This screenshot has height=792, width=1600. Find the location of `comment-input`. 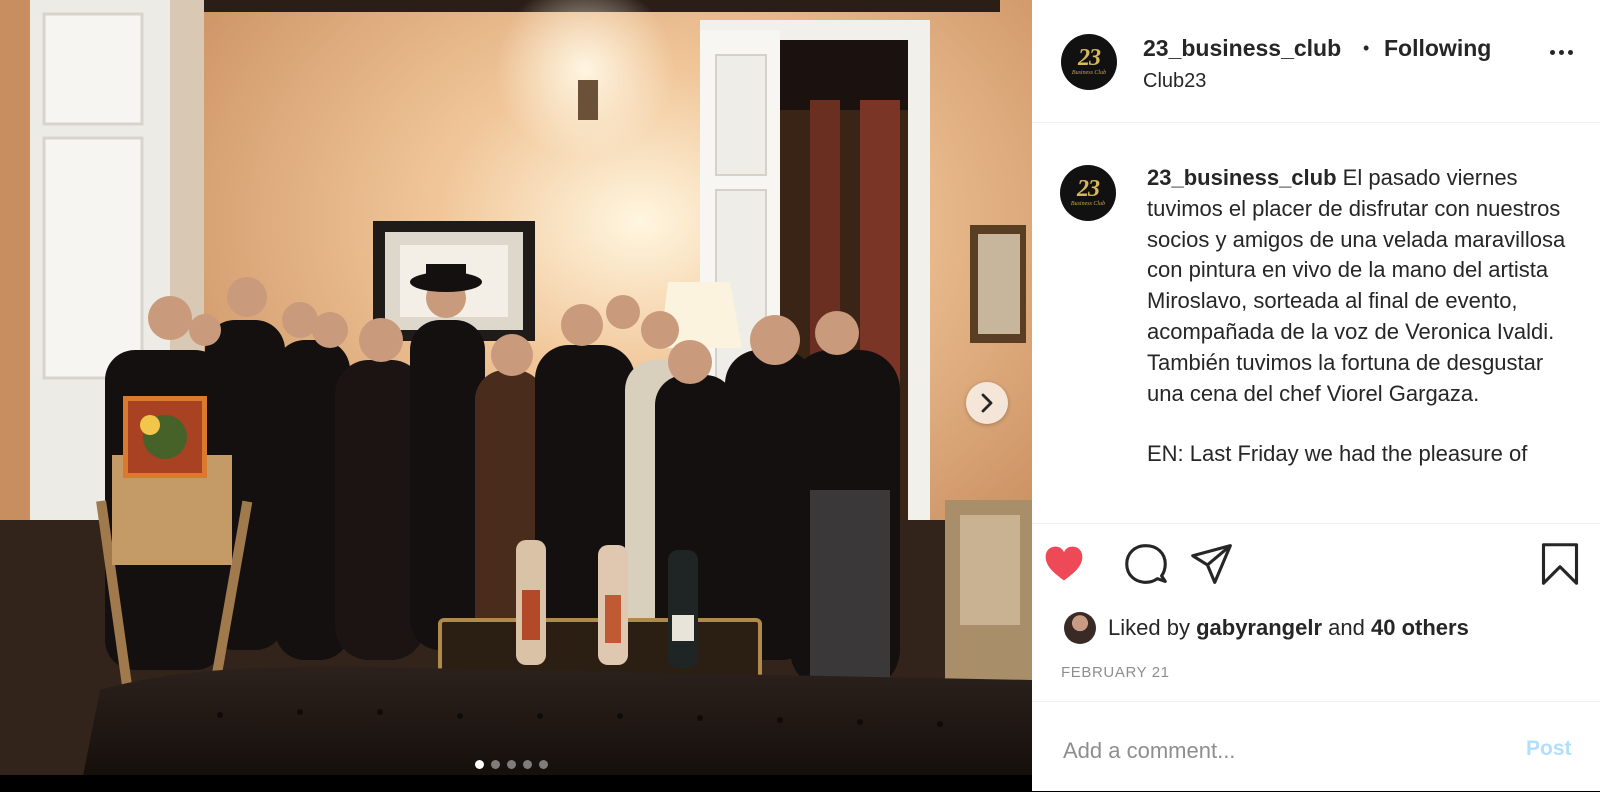

comment-input is located at coordinates (1273, 751).